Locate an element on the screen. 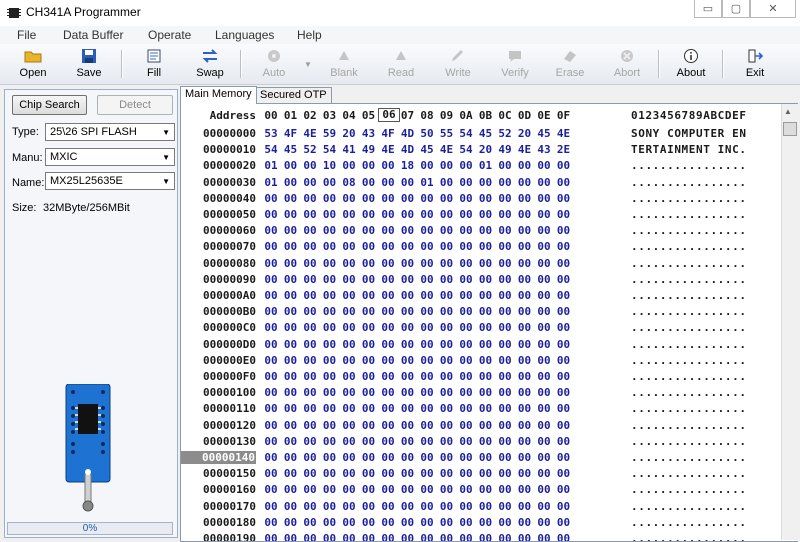 The width and height of the screenshot is (800, 542). minimize-button: ▭ is located at coordinates (708, 9).